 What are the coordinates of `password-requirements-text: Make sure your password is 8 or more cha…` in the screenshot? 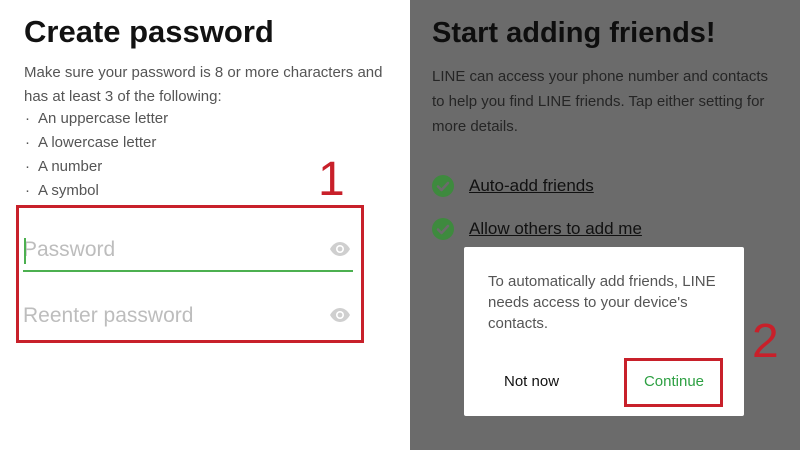 It's located at (203, 84).